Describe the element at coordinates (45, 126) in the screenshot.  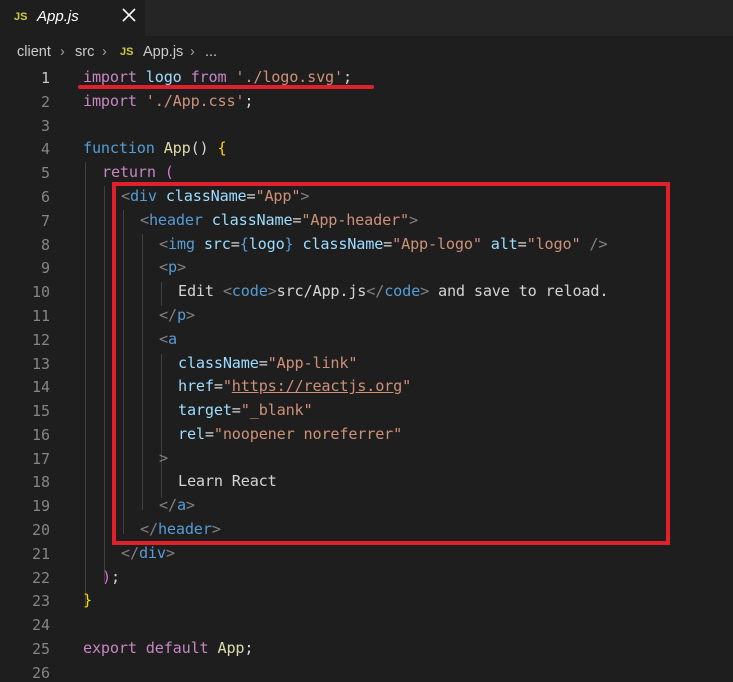
I see `line-number: 3` at that location.